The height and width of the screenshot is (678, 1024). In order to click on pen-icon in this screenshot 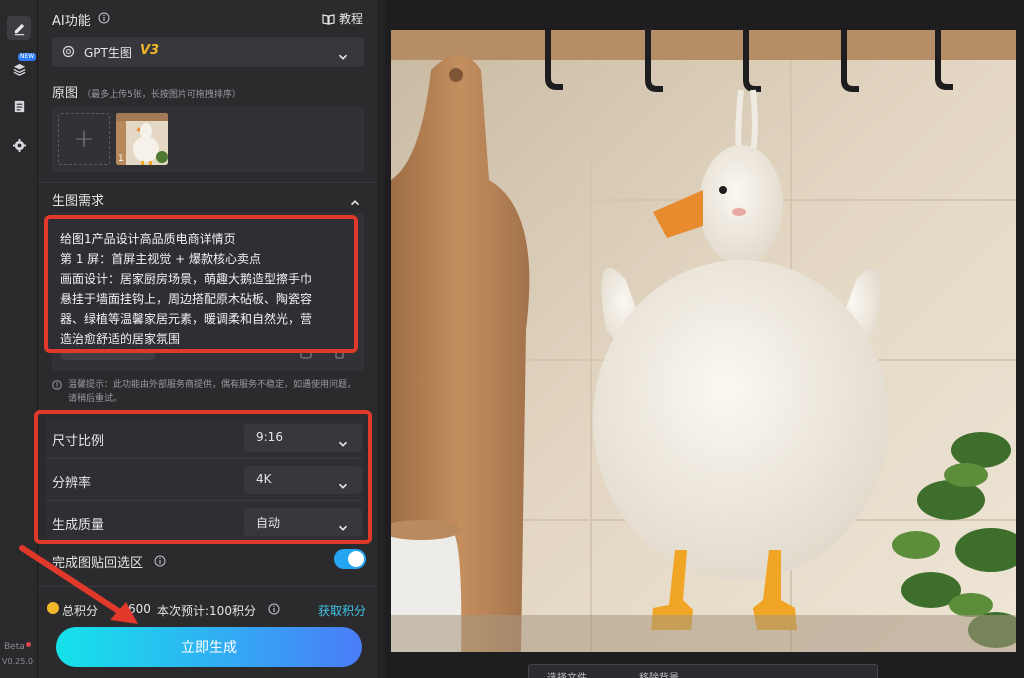, I will do `click(19, 29)`.